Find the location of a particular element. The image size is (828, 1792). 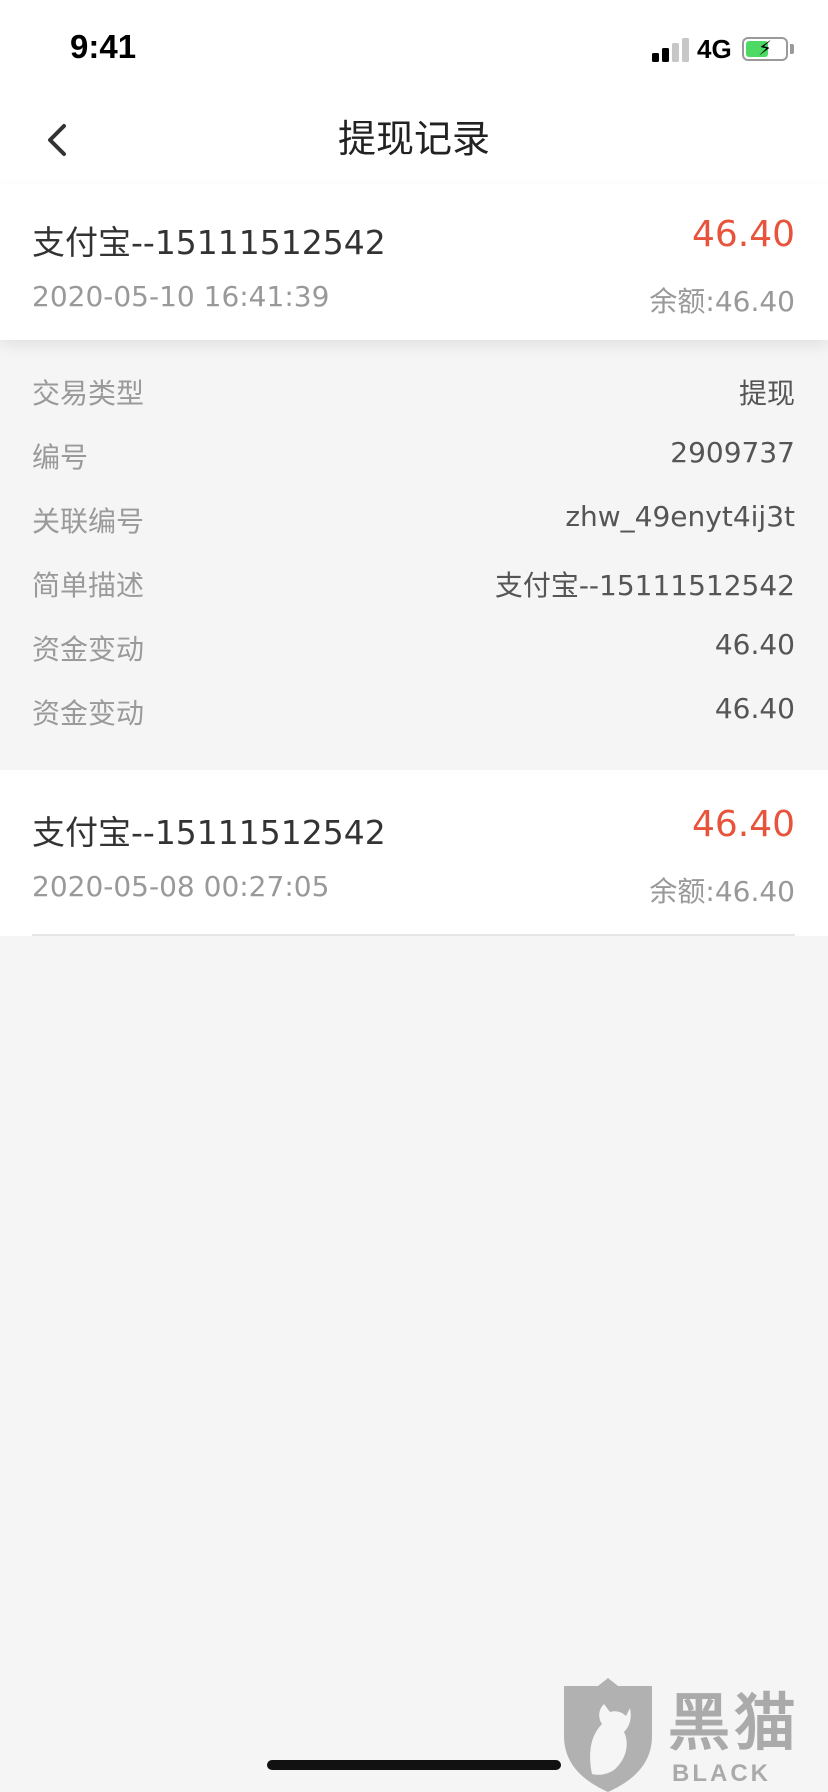

detail-value: 提现 is located at coordinates (766, 393).